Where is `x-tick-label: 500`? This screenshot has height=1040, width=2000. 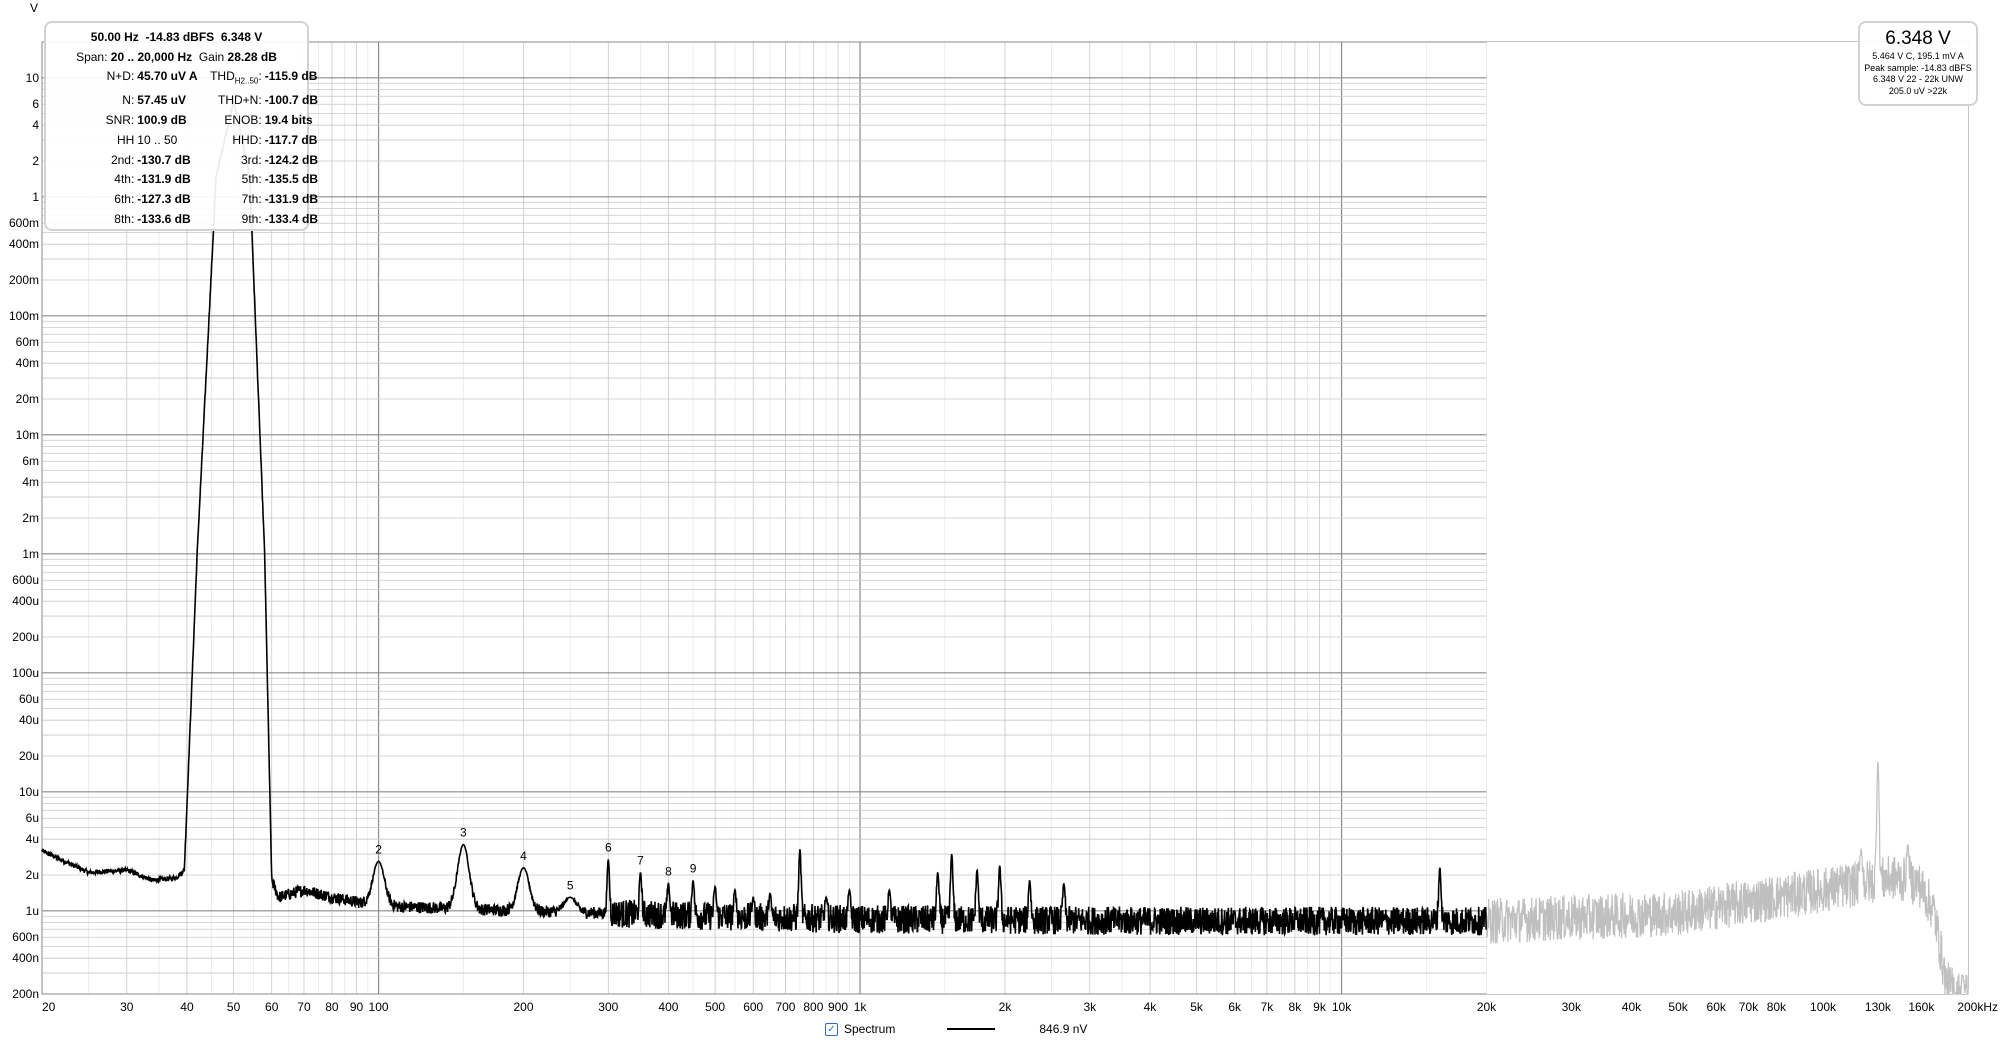 x-tick-label: 500 is located at coordinates (715, 1007).